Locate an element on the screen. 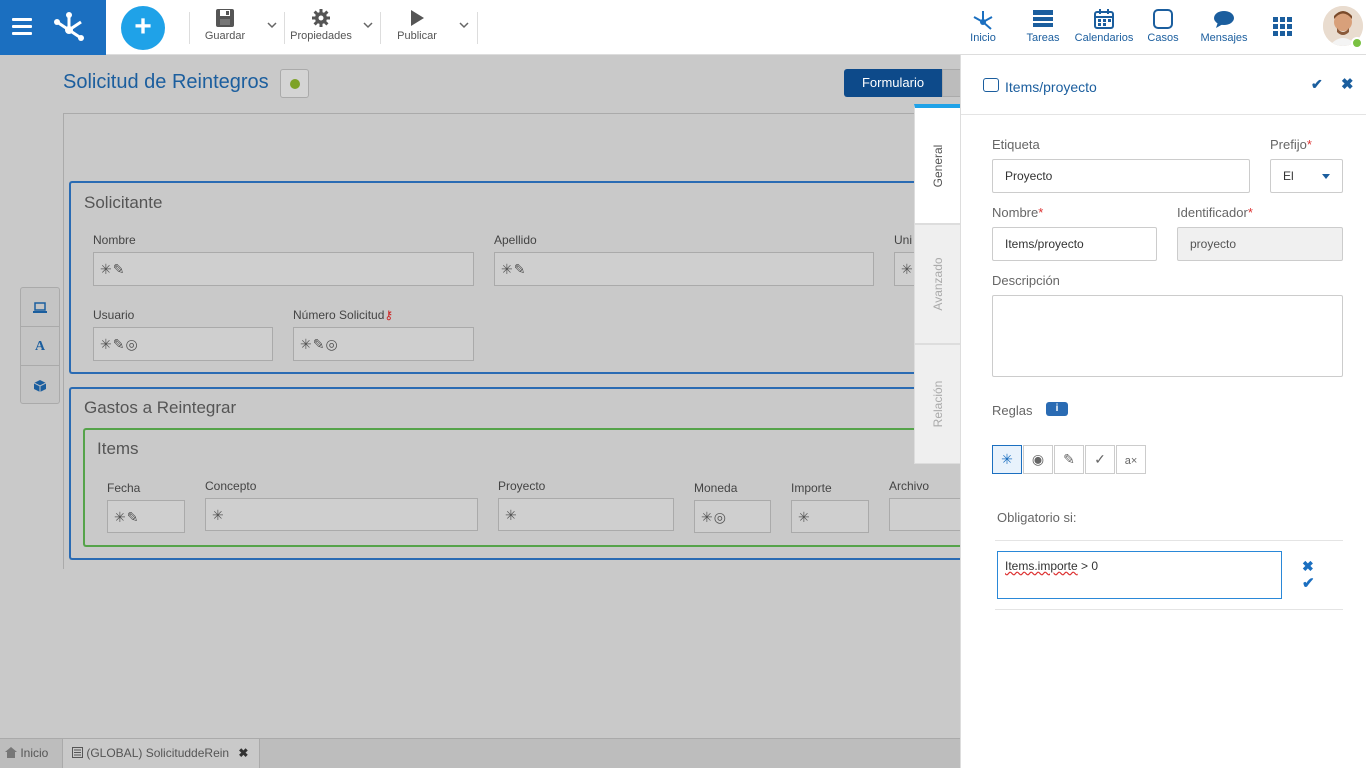  publish-label: Publicar is located at coordinates (417, 36).